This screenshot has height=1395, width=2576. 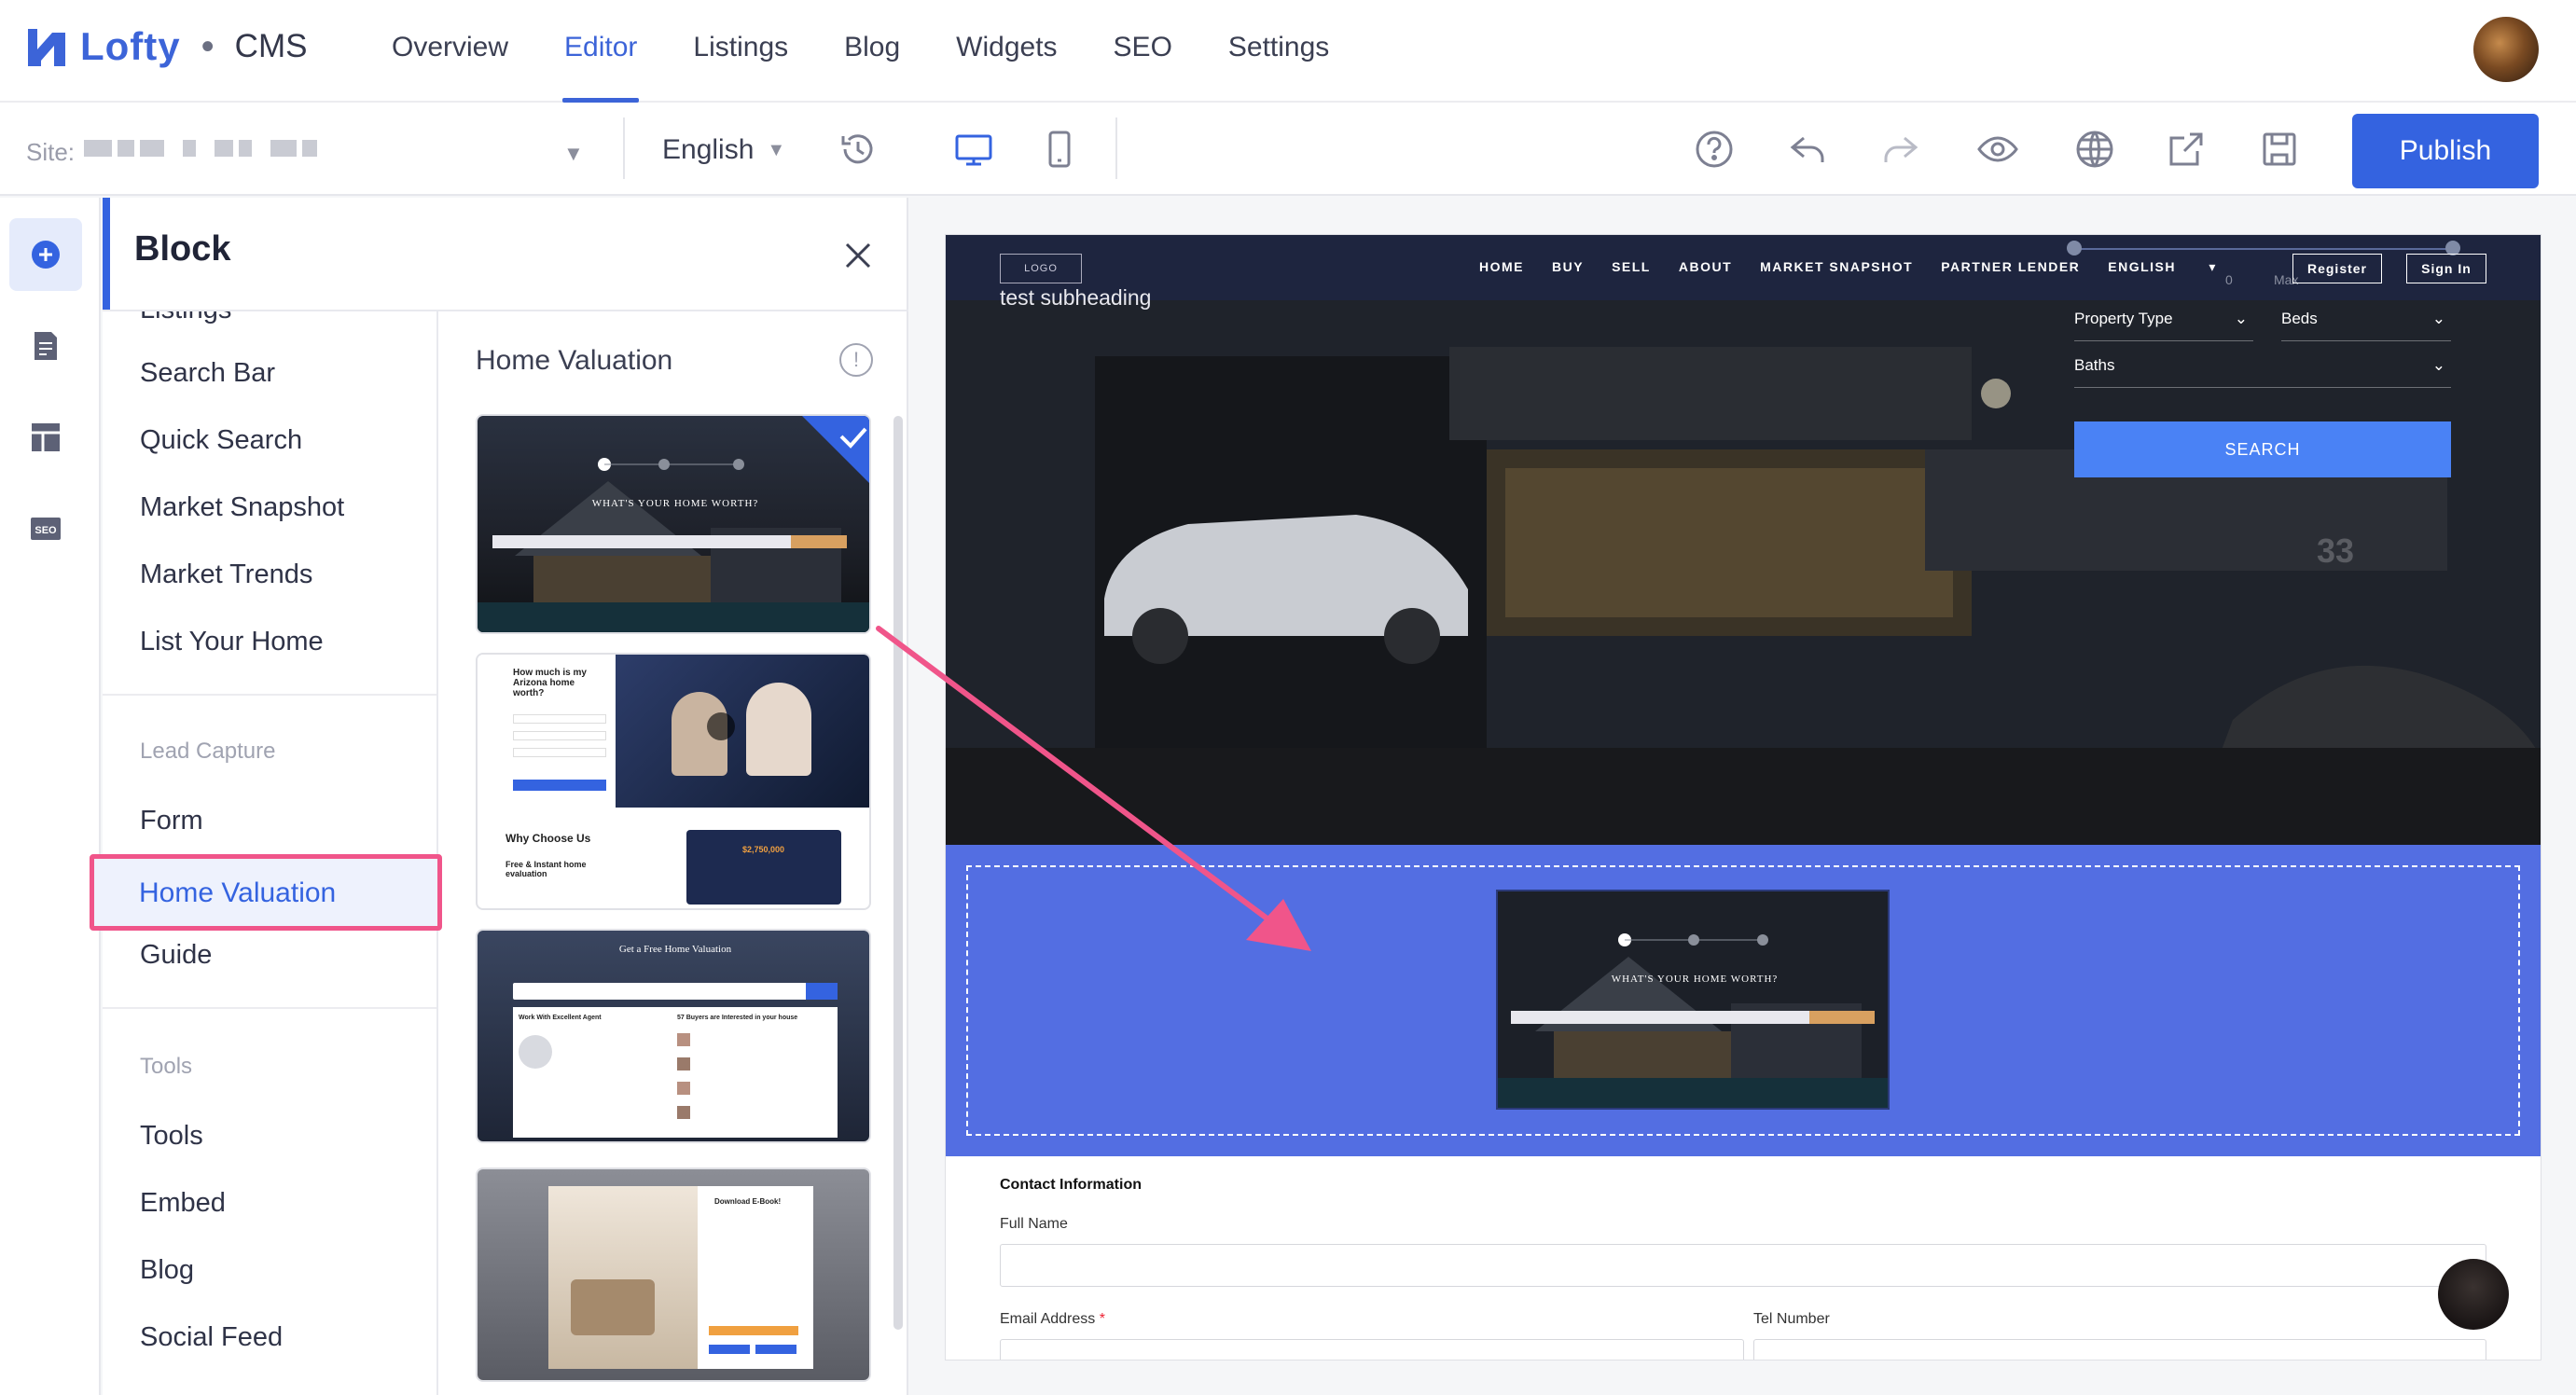 I want to click on tel-input, so click(x=2119, y=1349).